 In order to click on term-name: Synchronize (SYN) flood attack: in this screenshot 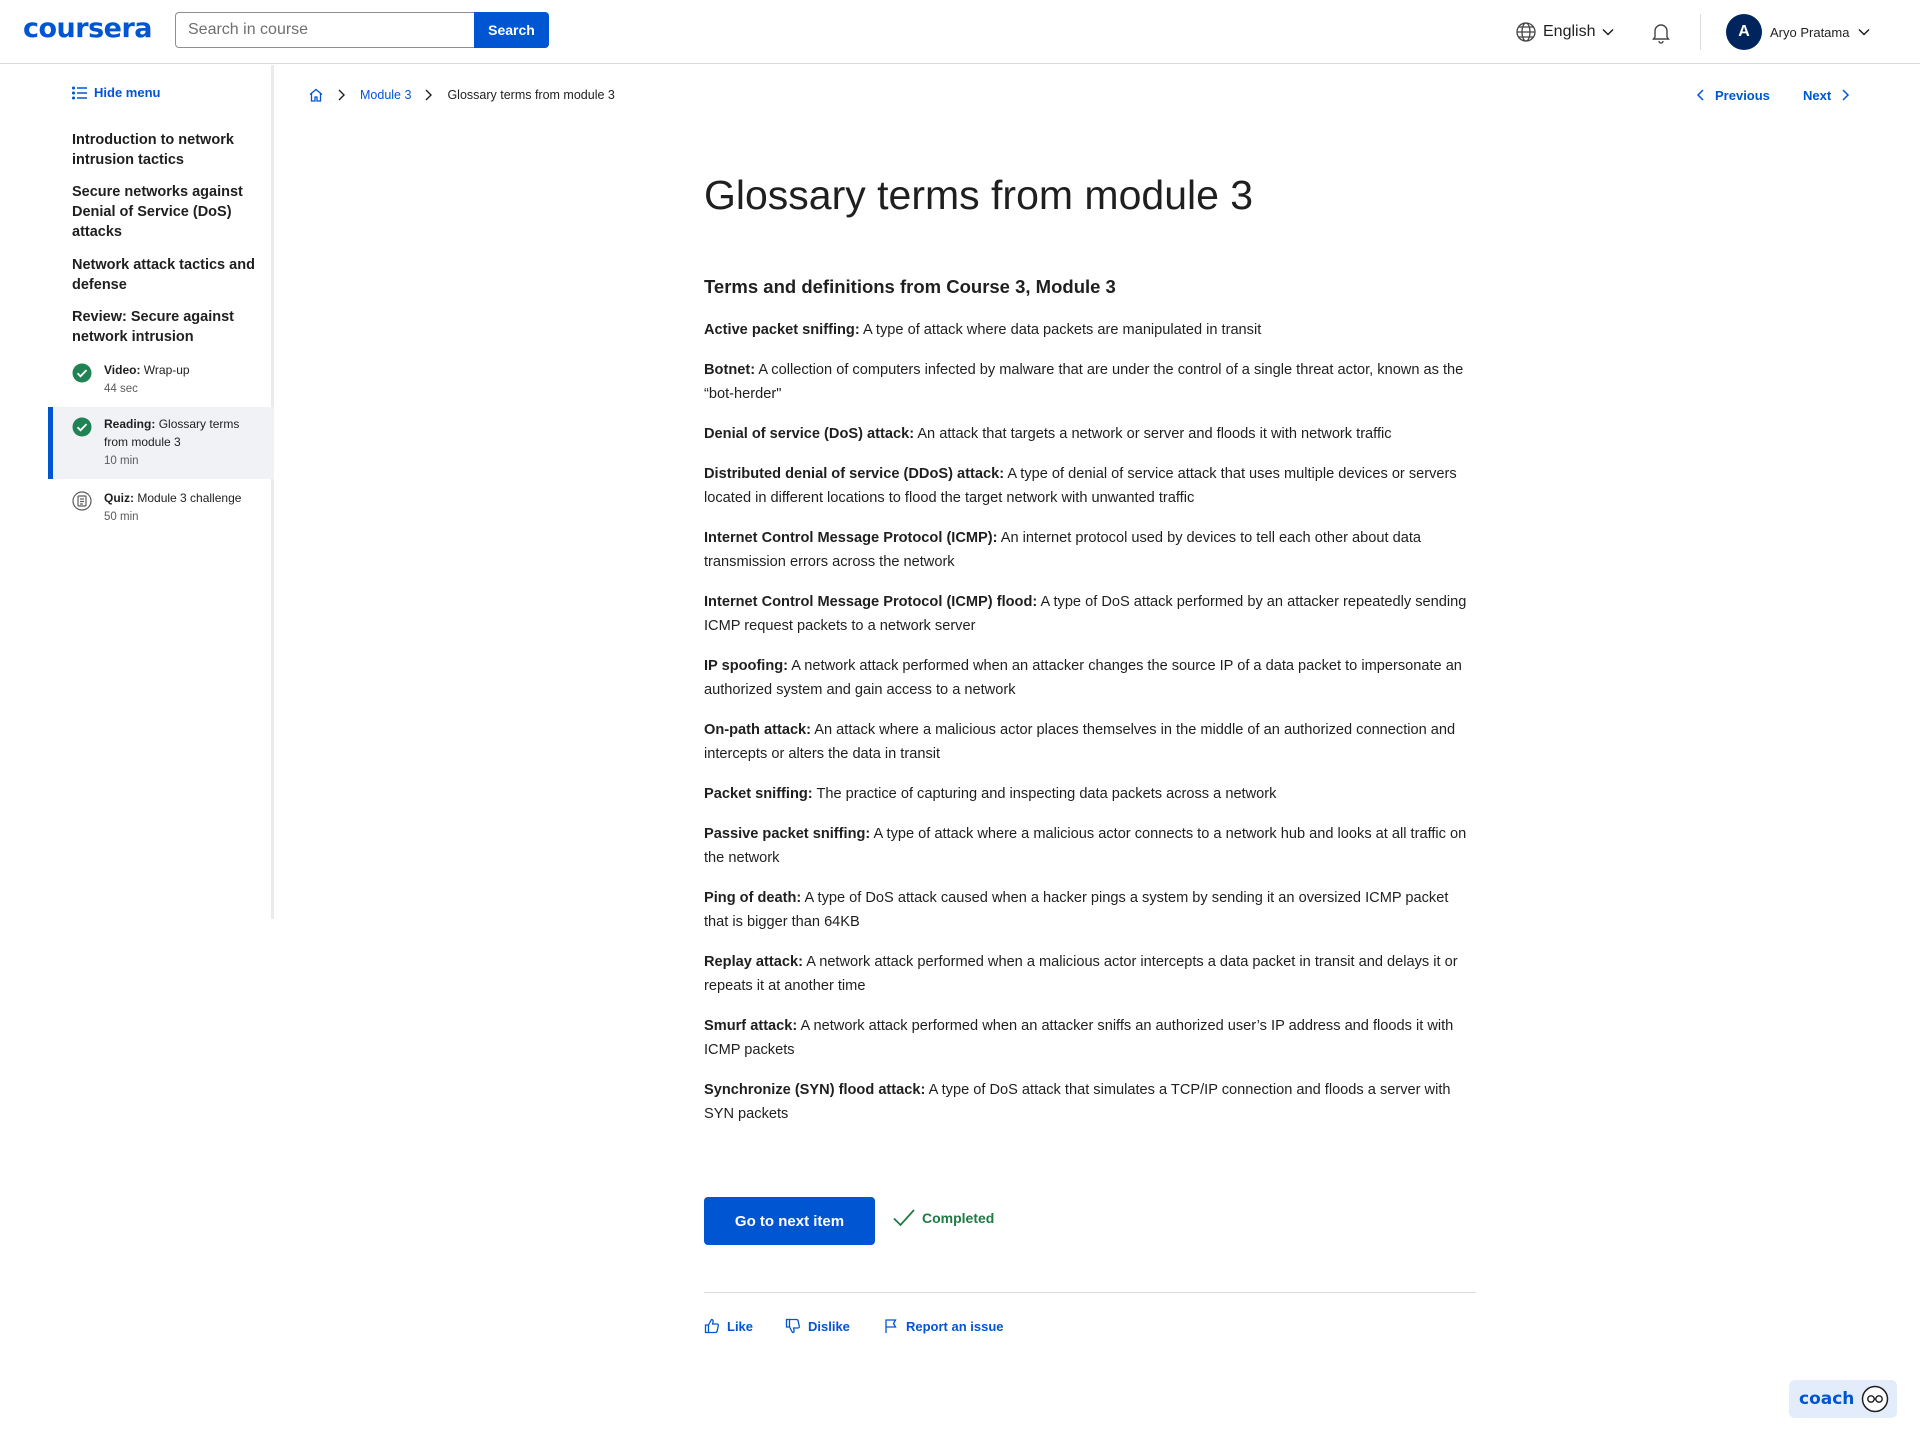, I will do `click(815, 1090)`.